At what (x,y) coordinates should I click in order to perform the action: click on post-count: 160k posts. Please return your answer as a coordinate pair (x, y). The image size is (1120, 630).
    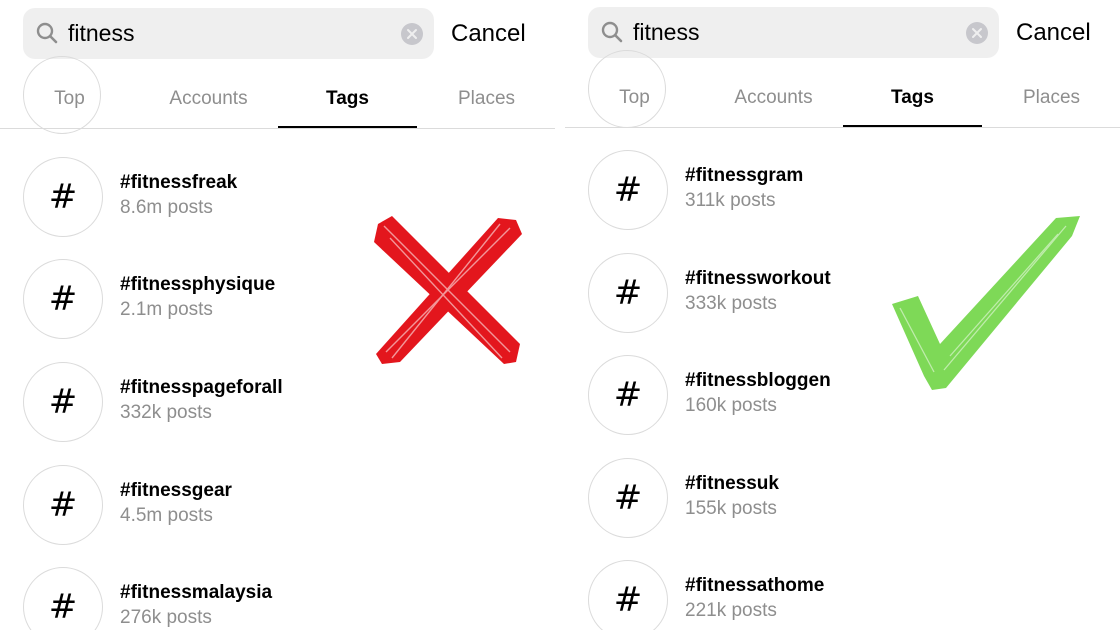
    Looking at the image, I should click on (731, 405).